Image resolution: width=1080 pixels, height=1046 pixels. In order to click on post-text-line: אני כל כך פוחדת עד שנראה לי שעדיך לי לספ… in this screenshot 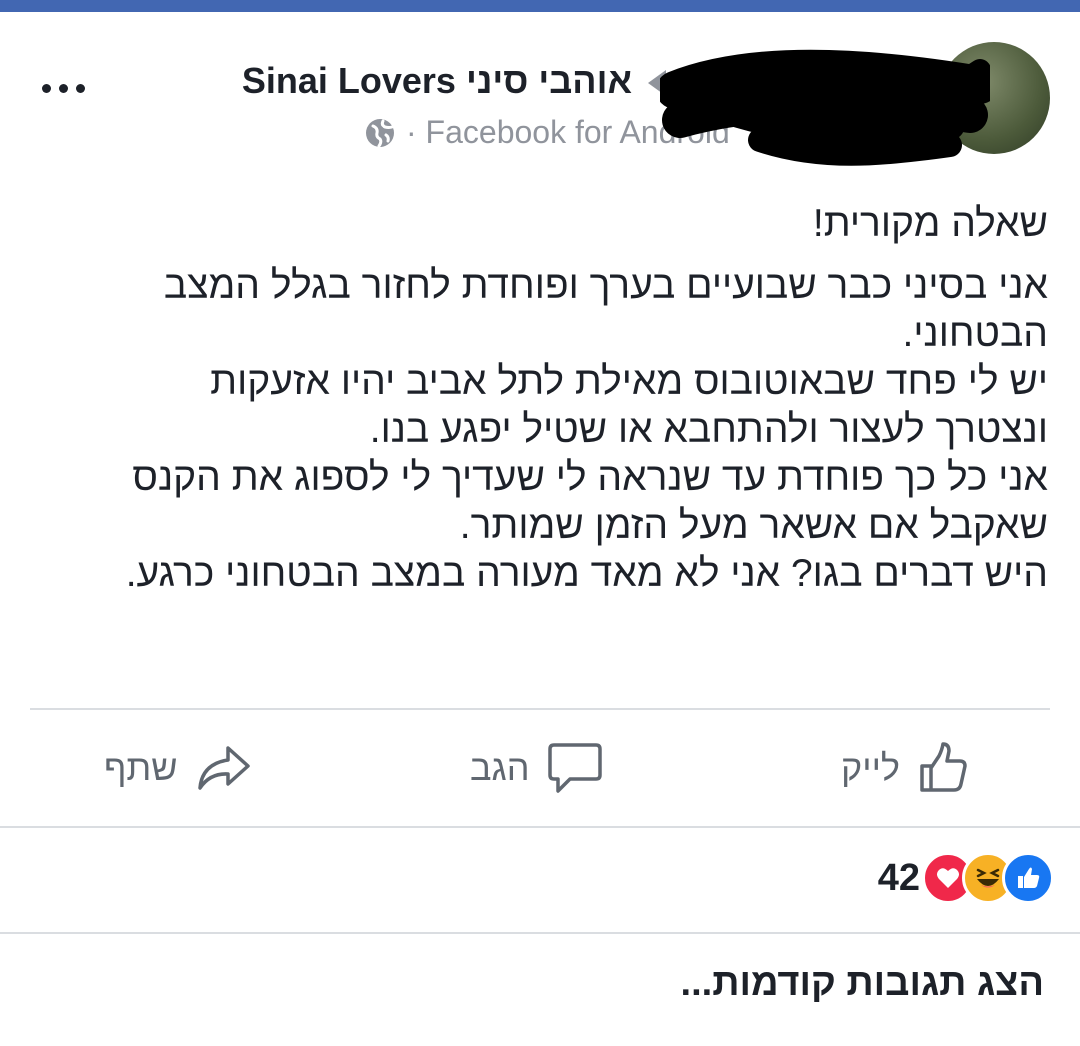, I will do `click(590, 477)`.